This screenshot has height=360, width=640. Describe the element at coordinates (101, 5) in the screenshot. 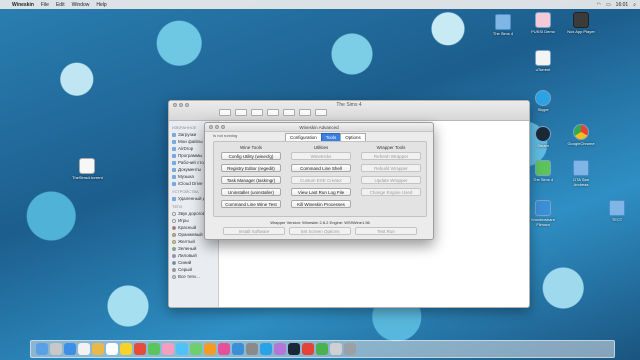

I see `menu-help: Help` at that location.